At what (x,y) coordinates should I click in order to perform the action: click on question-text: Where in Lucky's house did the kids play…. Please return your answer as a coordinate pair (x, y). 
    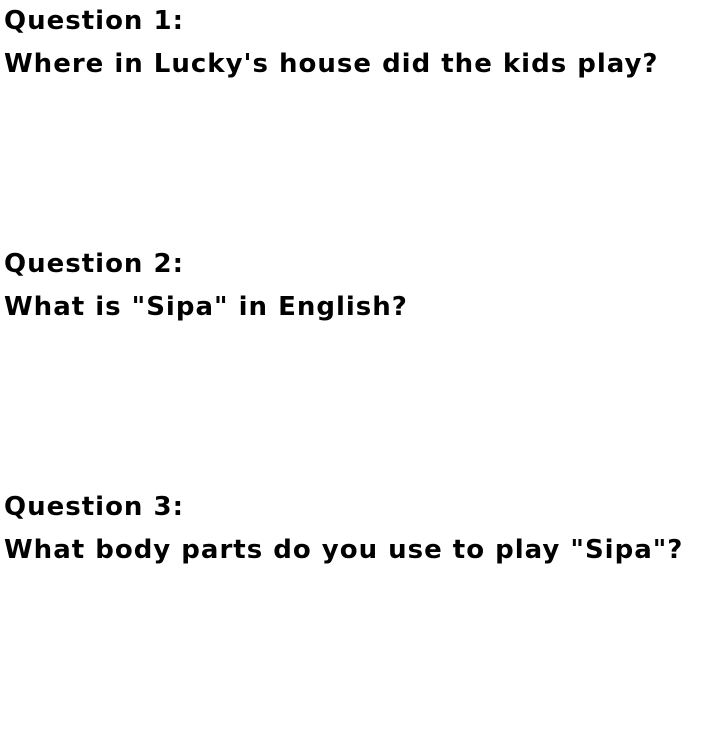
    Looking at the image, I should click on (331, 64).